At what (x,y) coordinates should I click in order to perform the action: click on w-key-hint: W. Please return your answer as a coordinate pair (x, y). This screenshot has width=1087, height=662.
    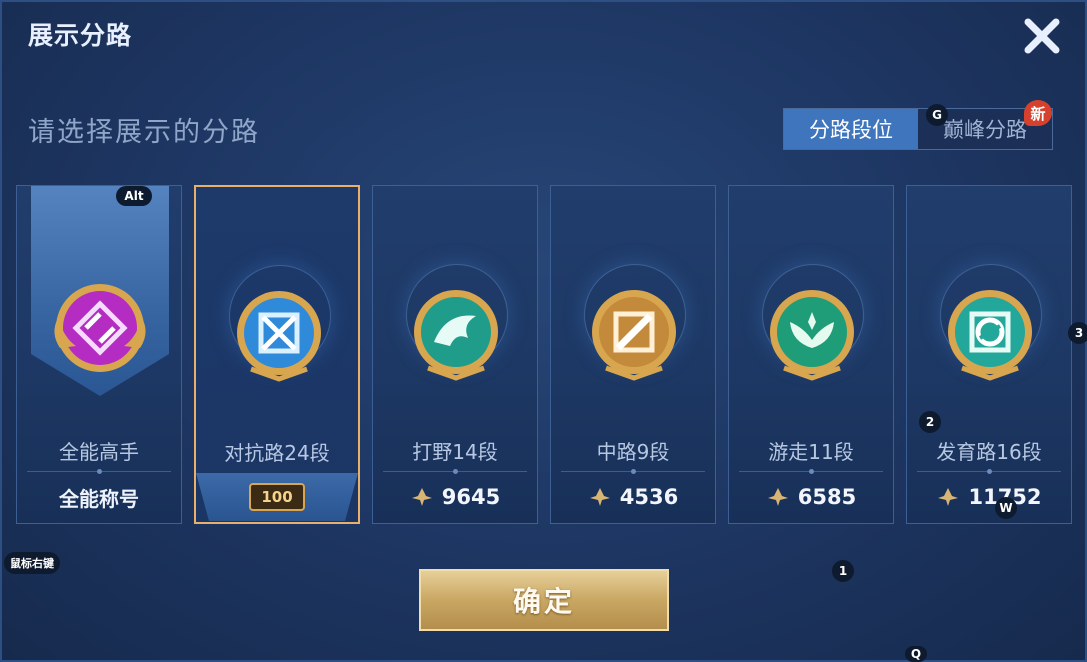
    Looking at the image, I should click on (1006, 508).